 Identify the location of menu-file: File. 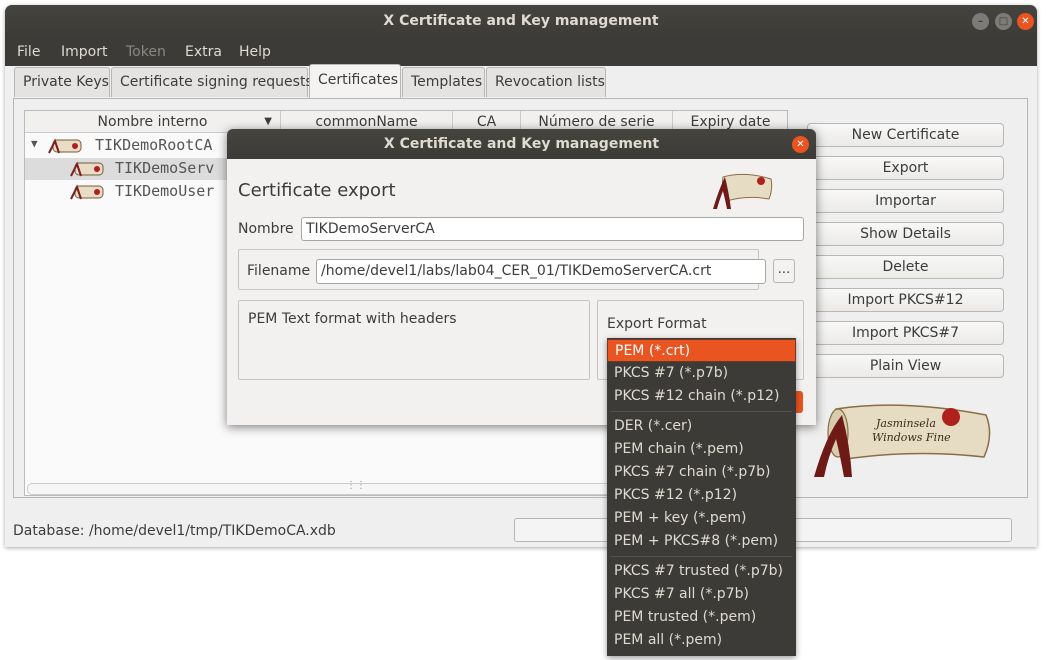
(28, 52).